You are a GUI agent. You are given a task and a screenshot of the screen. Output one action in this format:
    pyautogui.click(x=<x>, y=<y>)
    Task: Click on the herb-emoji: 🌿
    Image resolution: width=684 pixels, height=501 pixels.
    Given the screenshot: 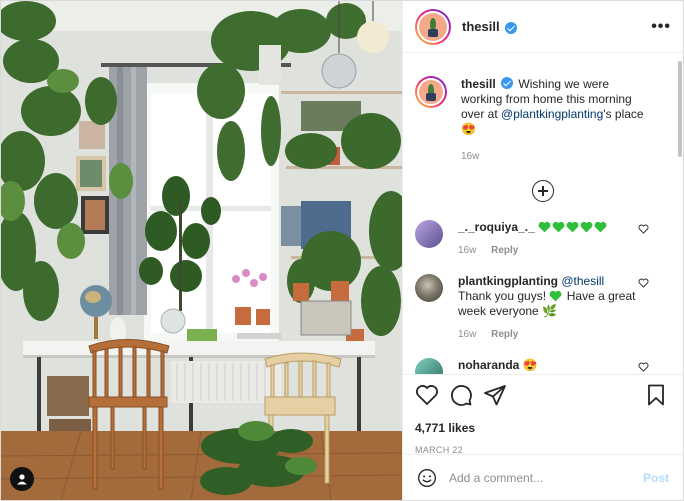 What is the action you would take?
    pyautogui.click(x=550, y=311)
    